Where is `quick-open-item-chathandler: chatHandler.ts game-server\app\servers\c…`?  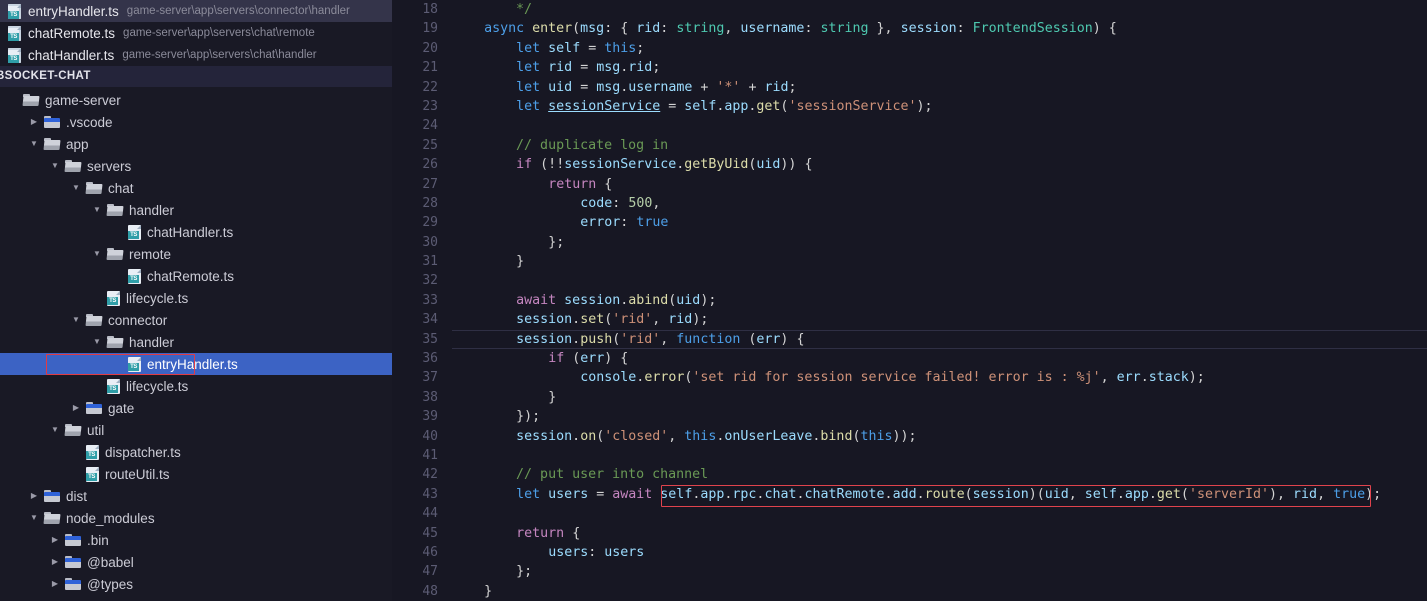
quick-open-item-chathandler: chatHandler.ts game-server\app\servers\c… is located at coordinates (196, 55).